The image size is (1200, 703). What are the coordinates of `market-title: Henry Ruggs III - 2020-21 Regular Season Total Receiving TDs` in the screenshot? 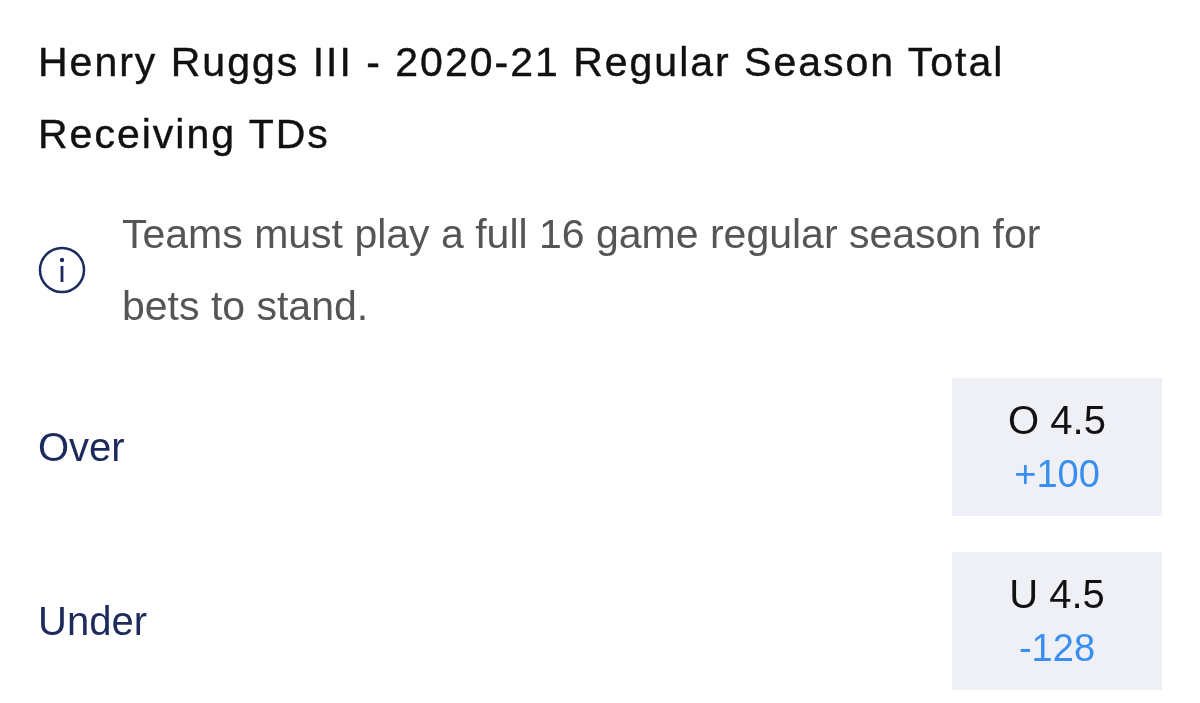 It's located at (522, 98).